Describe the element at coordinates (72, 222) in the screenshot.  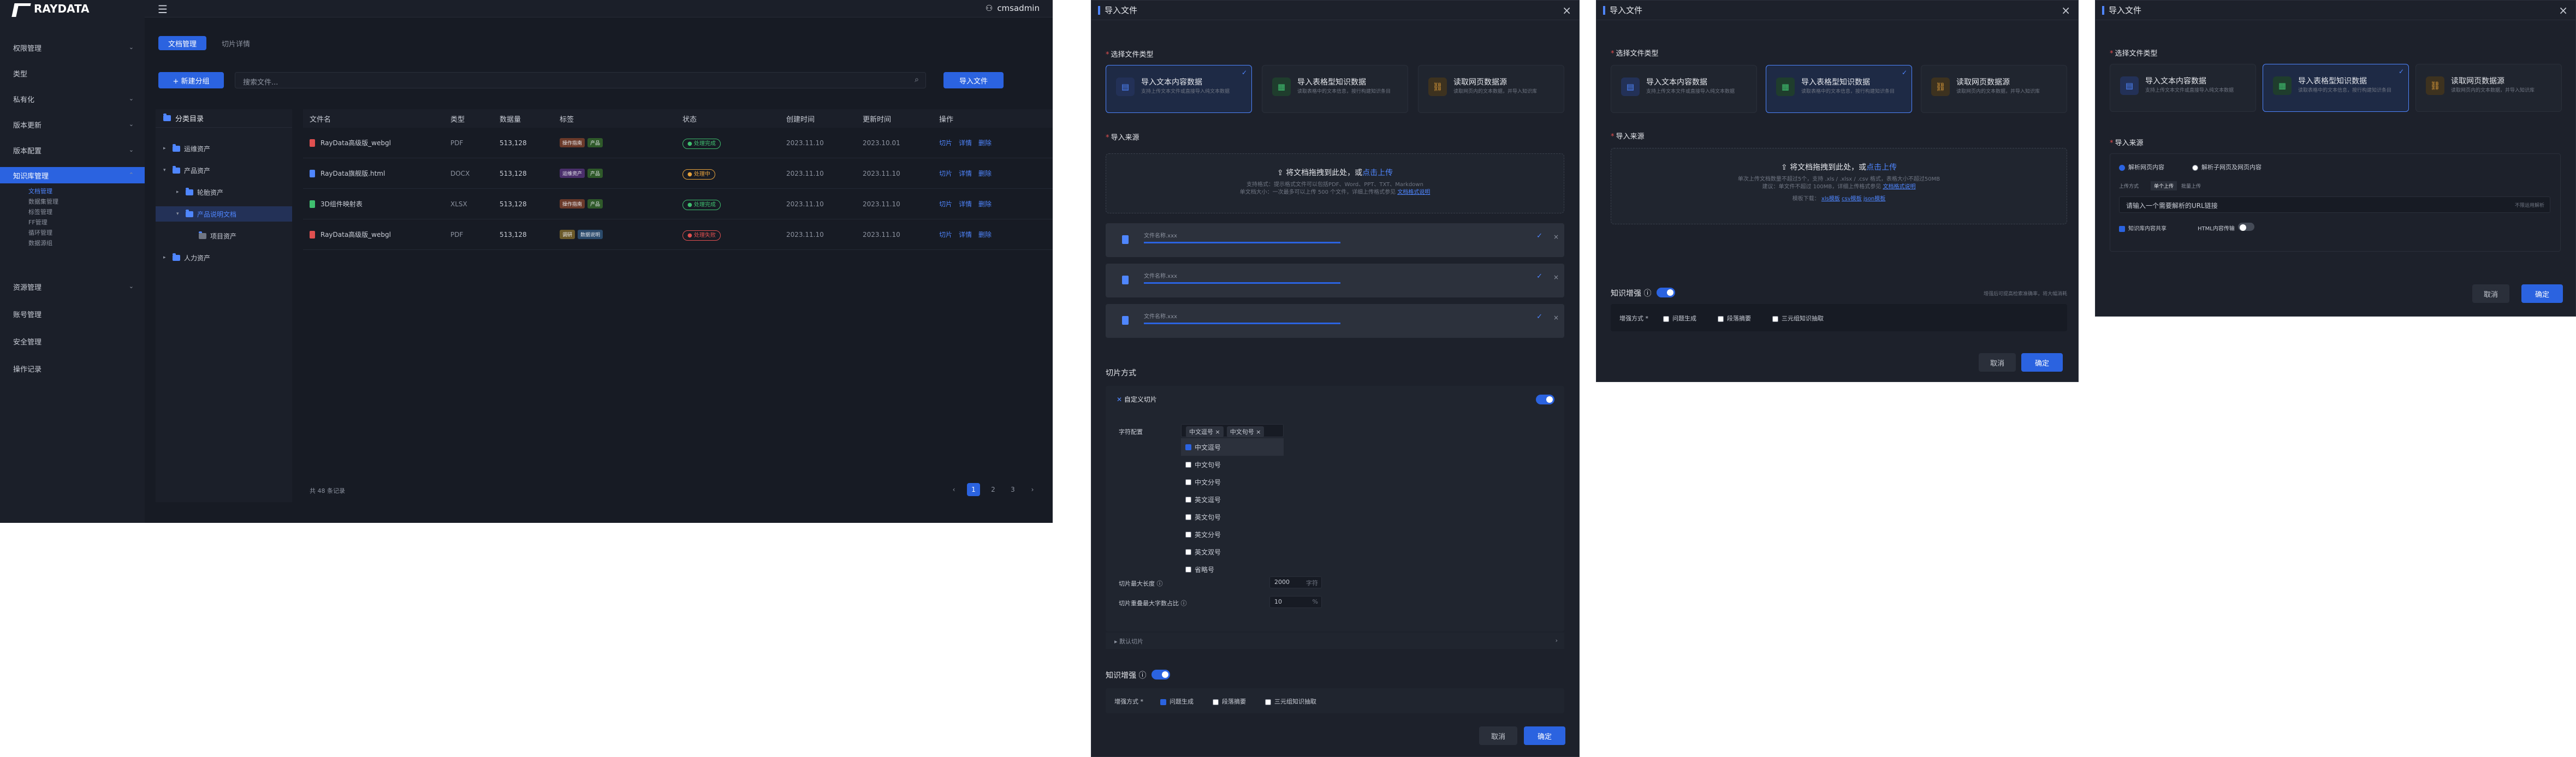
I see `sidebar-subitem-3: FF管理` at that location.